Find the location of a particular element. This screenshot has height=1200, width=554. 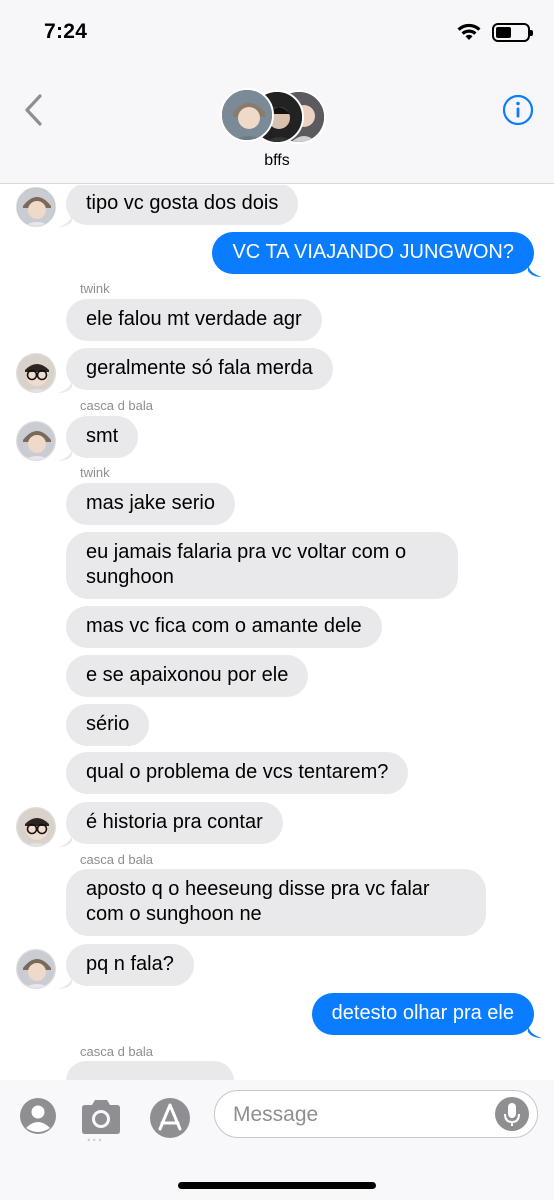

message-bubble-sent: detesto olhar pra ele is located at coordinates (422, 1014).